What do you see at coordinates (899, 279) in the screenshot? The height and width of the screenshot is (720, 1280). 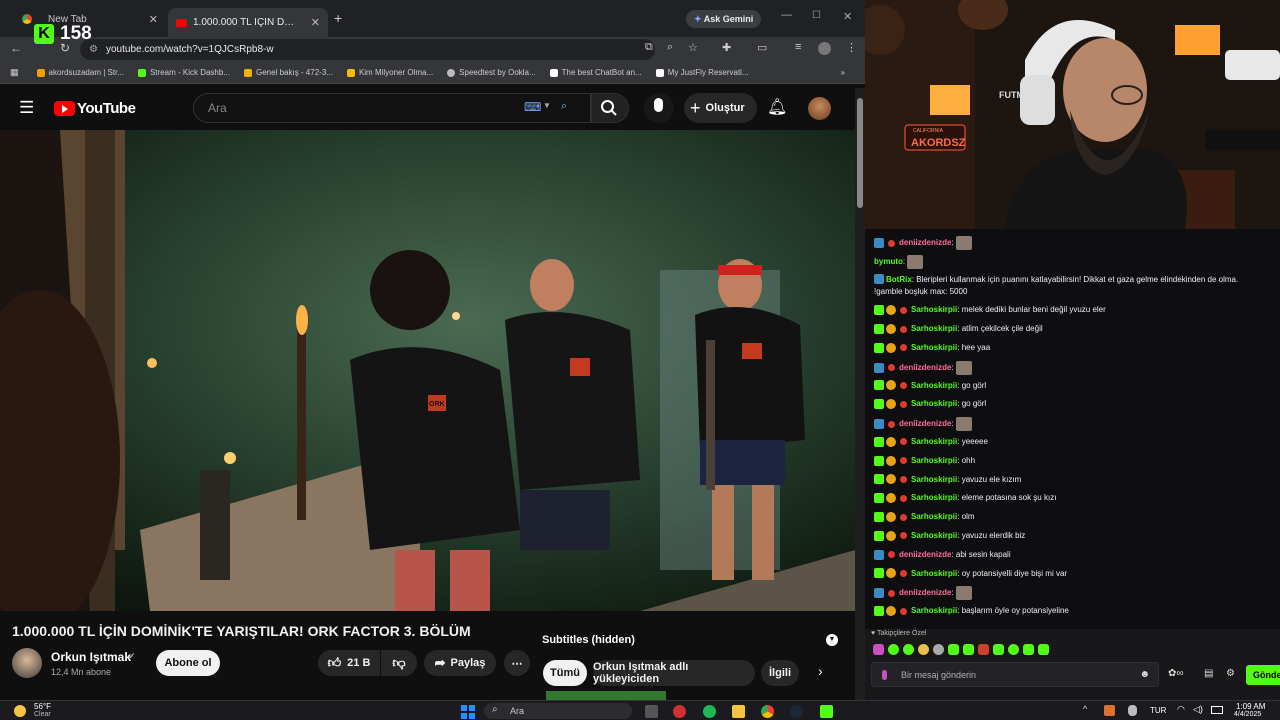 I see `chat-username: BotRix` at bounding box center [899, 279].